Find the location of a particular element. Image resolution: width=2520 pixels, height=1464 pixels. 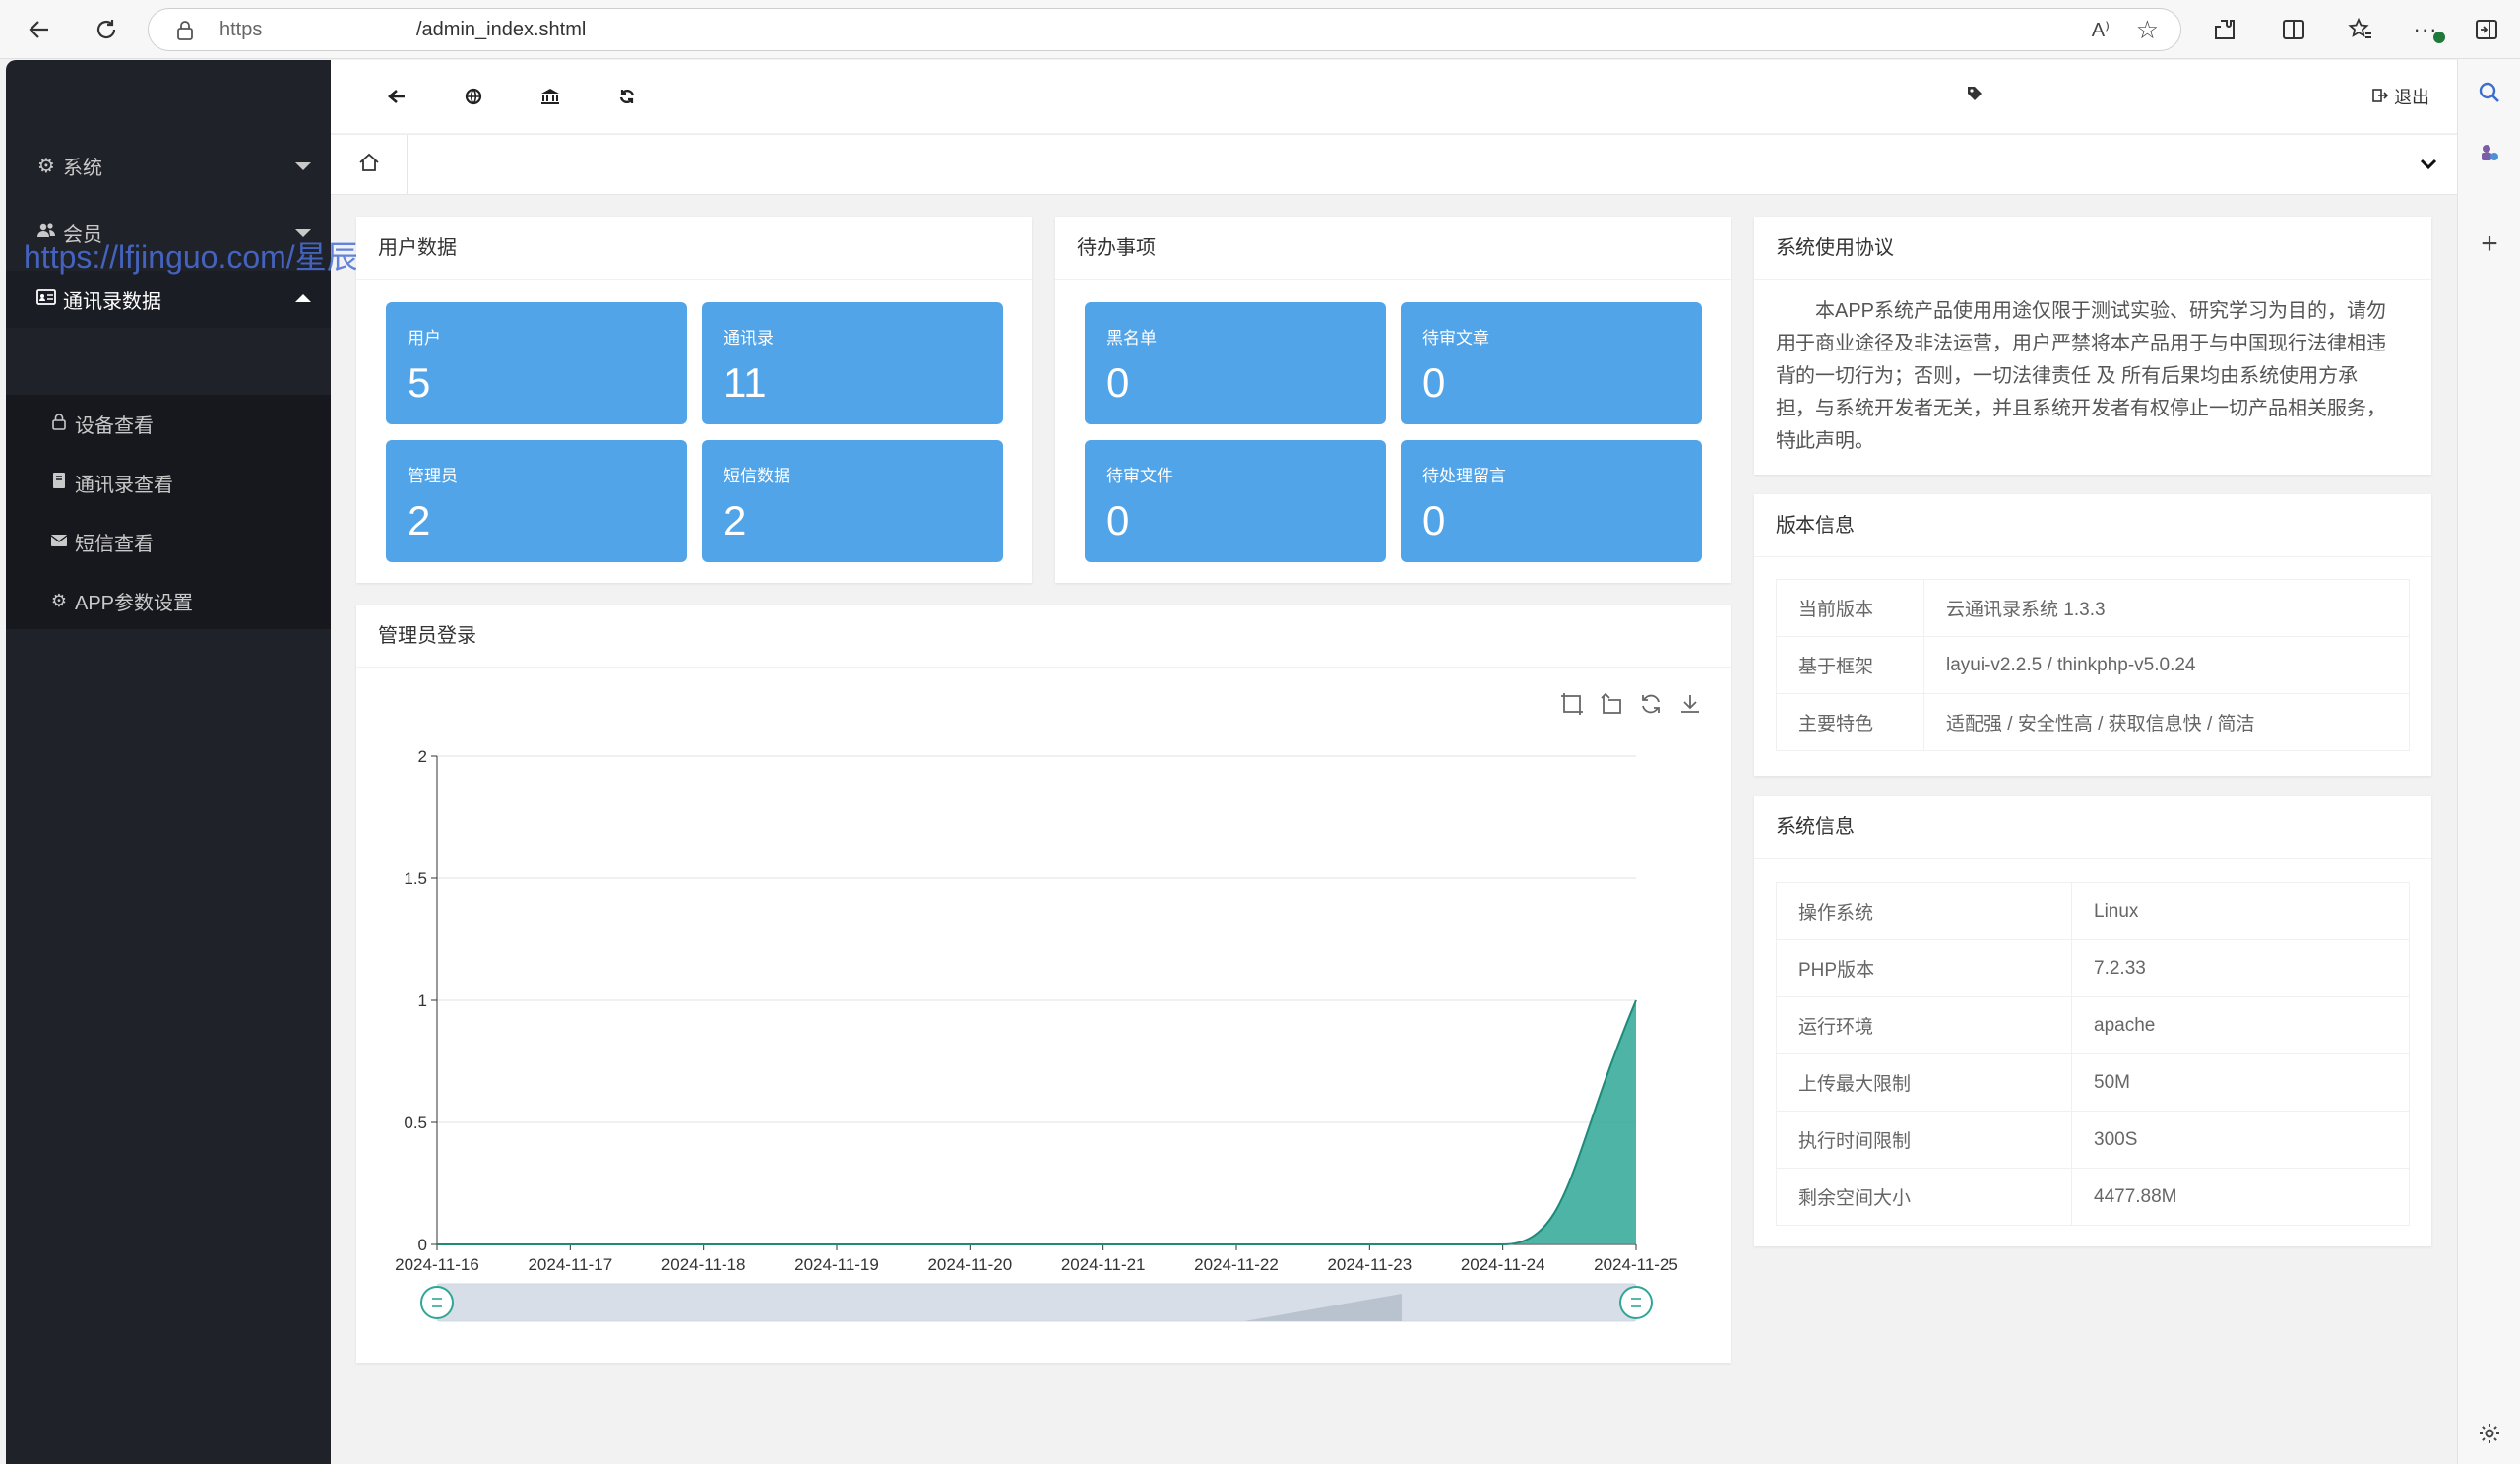

bank-icon is located at coordinates (550, 97).